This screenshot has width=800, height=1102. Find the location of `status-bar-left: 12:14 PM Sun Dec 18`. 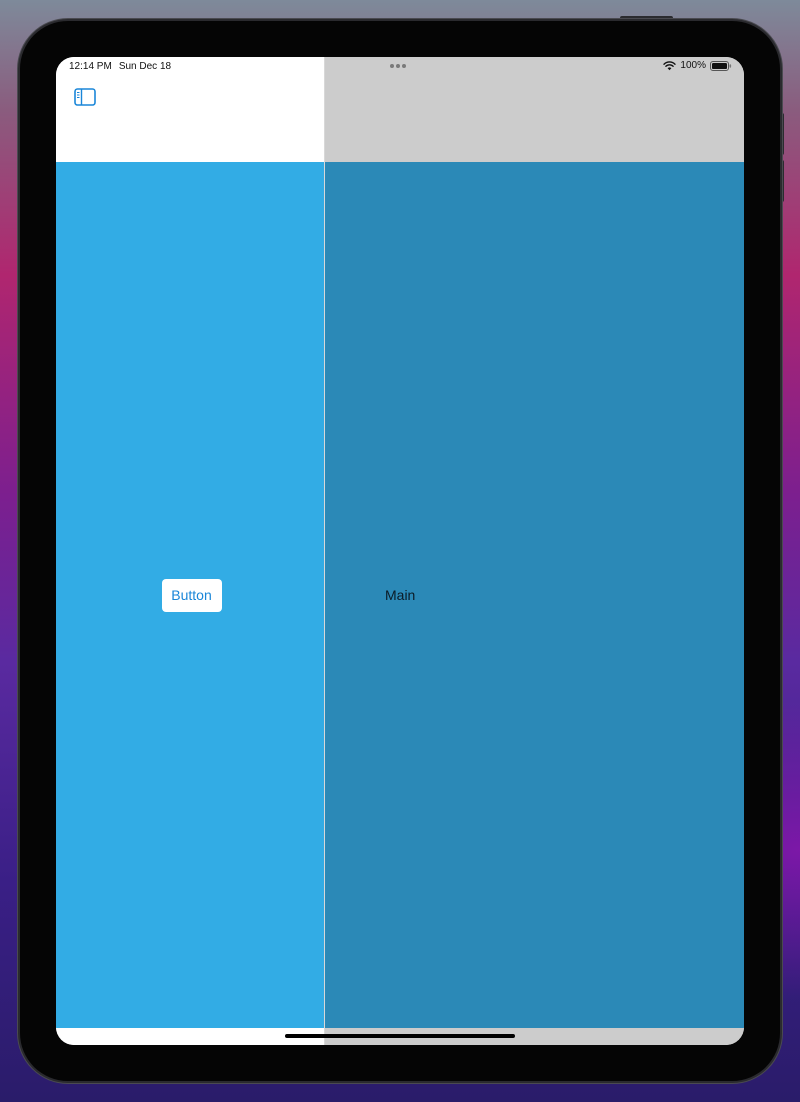

status-bar-left: 12:14 PM Sun Dec 18 is located at coordinates (120, 66).